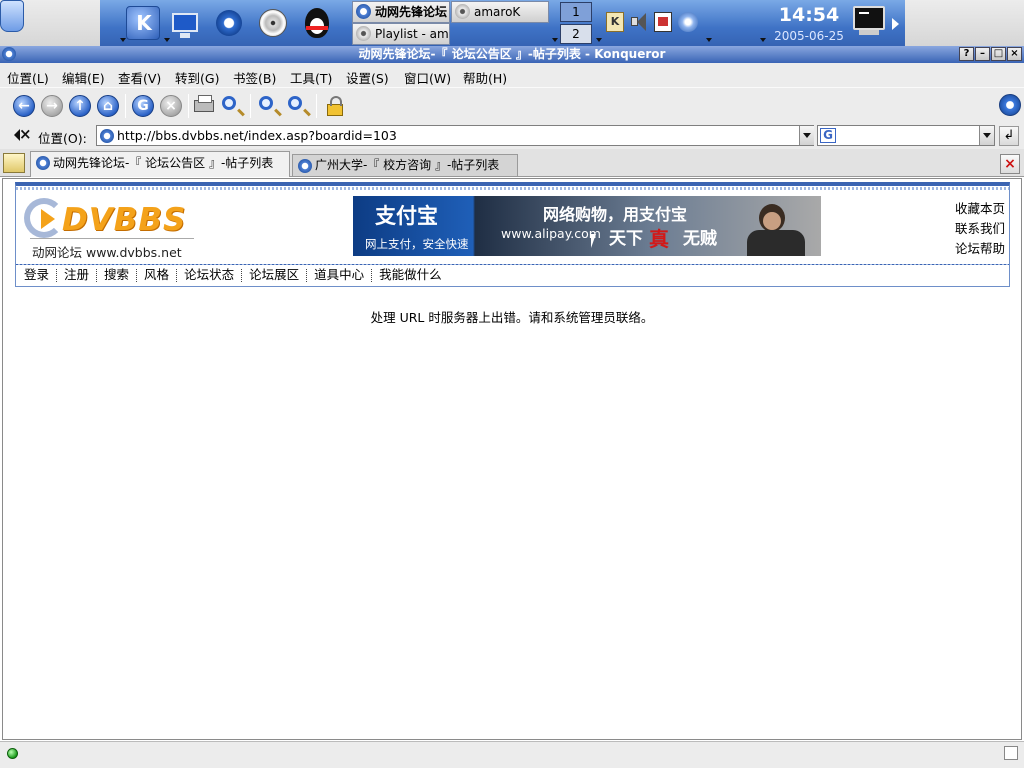 The height and width of the screenshot is (768, 1024). I want to click on terminal-launcher, so click(869, 21).